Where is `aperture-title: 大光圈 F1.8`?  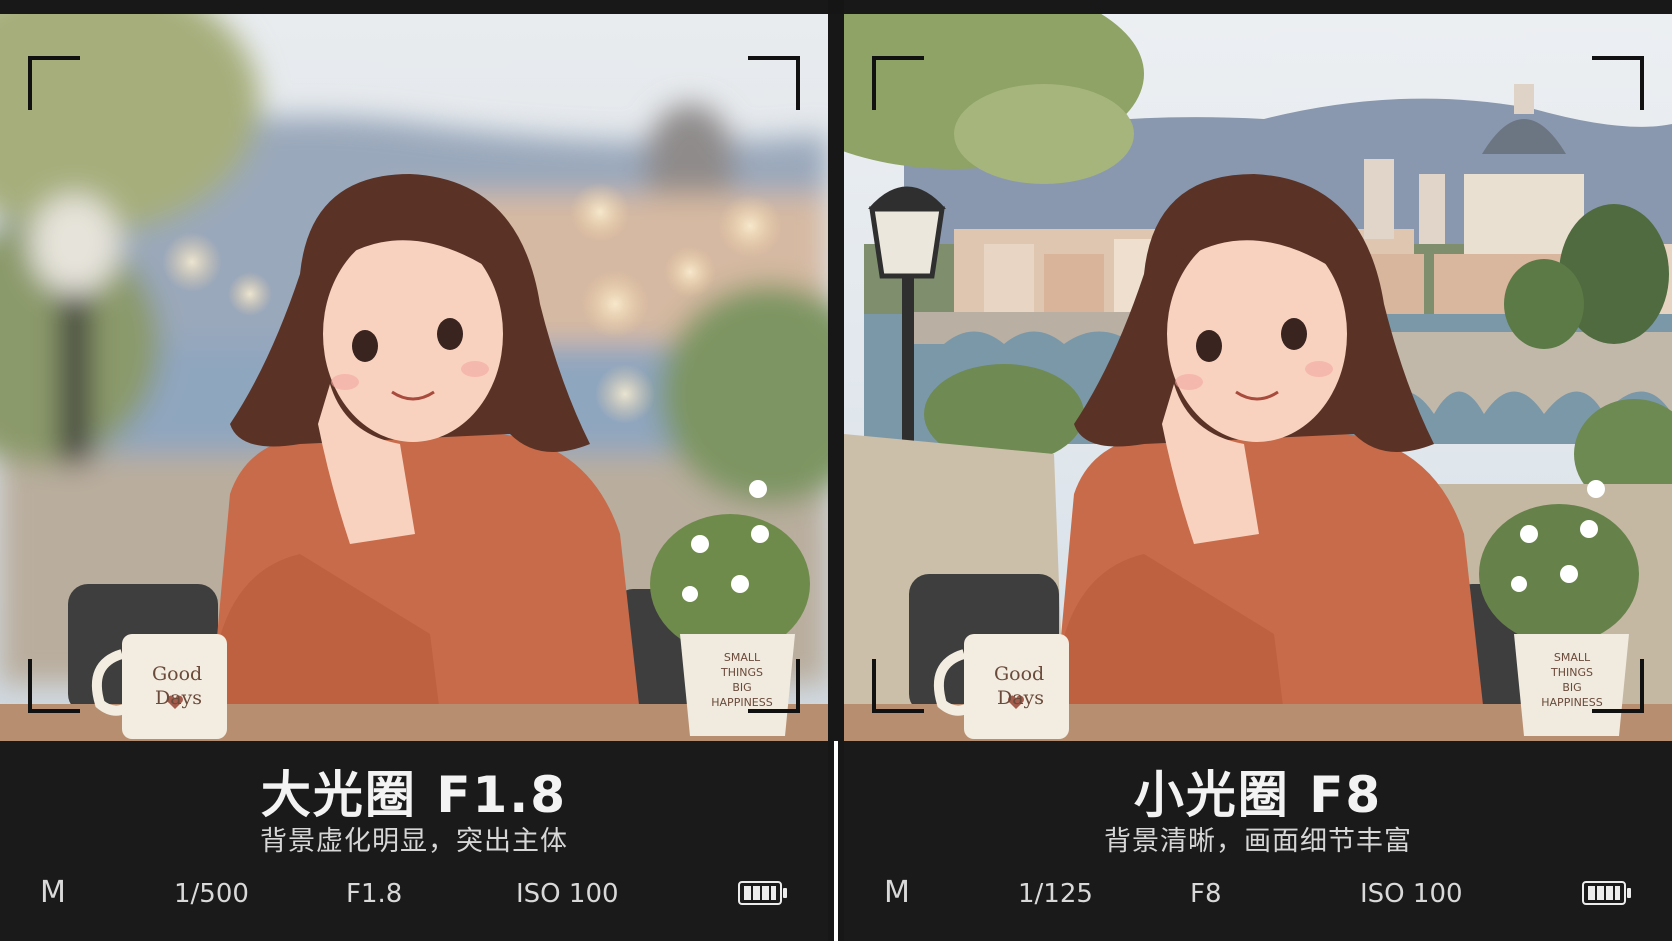
aperture-title: 大光圈 F1.8 is located at coordinates (414, 795).